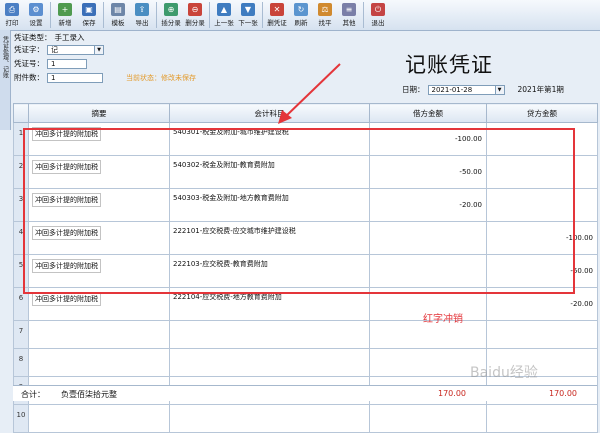  I want to click on table-row: 2 冲回多计提的附加税 540302-税金及附加-教育费附加 -50.00, so click(305, 172).